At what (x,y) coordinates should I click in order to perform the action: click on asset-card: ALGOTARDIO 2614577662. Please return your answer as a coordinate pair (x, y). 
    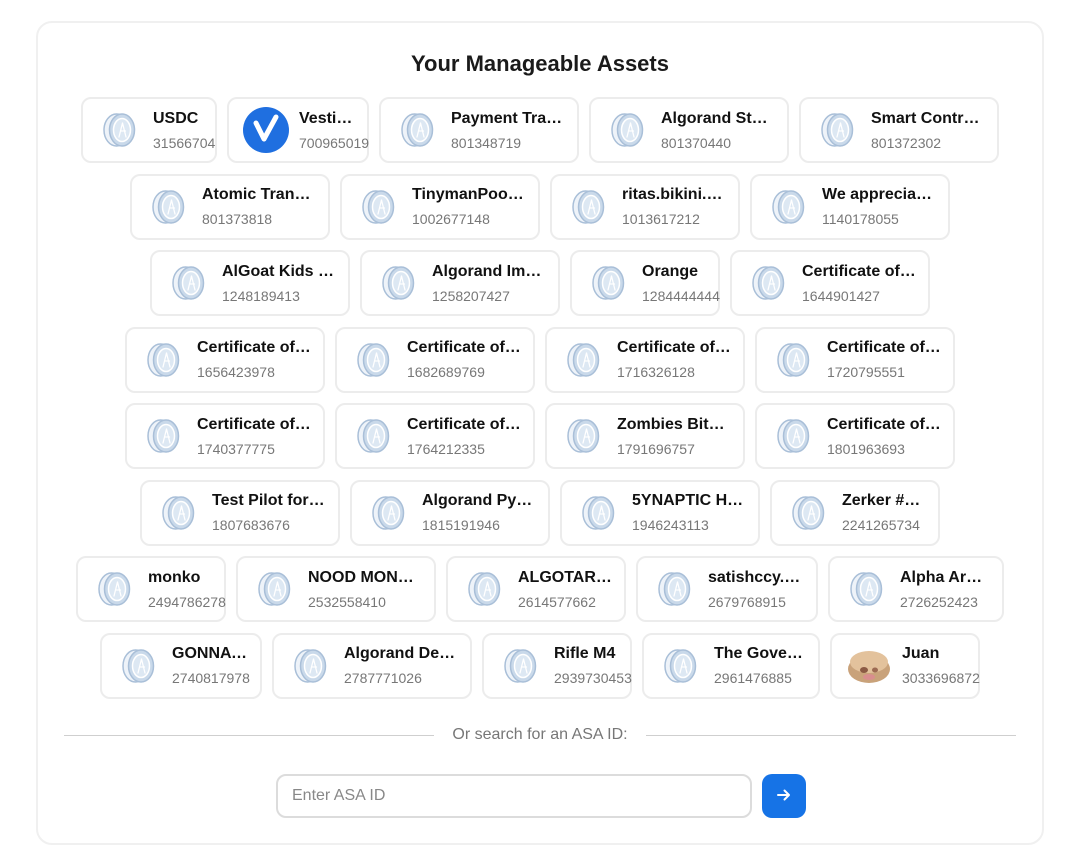
    Looking at the image, I should click on (536, 589).